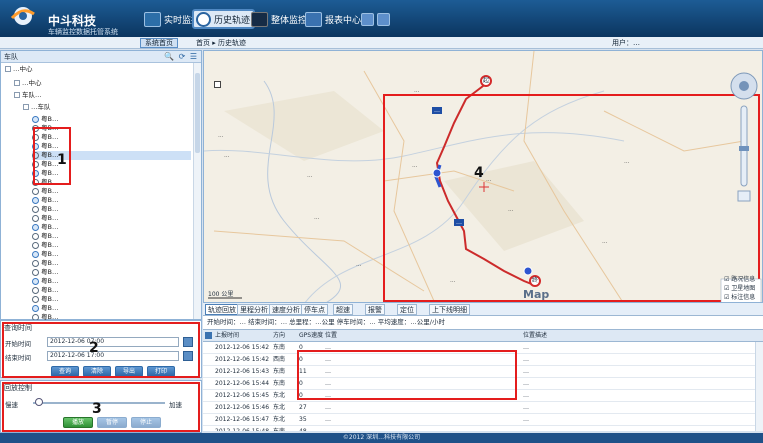 This screenshot has width=763, height=443. Describe the element at coordinates (343, 20) in the screenshot. I see `nav-report-label: 报表中心` at that location.